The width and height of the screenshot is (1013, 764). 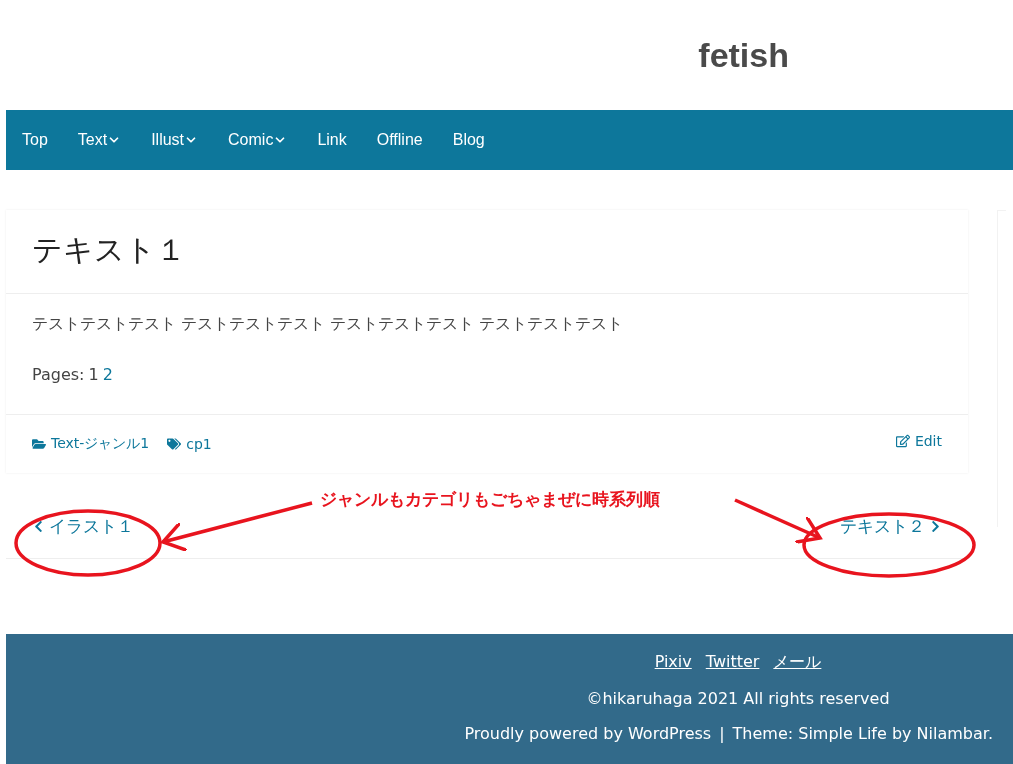 What do you see at coordinates (39, 444) in the screenshot?
I see `folder-icon` at bounding box center [39, 444].